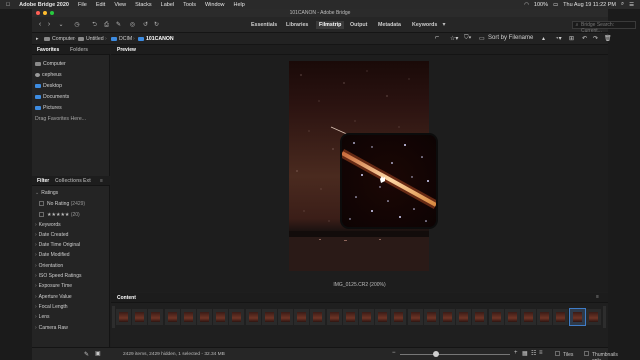 The width and height of the screenshot is (640, 360). What do you see at coordinates (53, 297) in the screenshot?
I see `filter-section-aperture: › Aperture Value` at bounding box center [53, 297].